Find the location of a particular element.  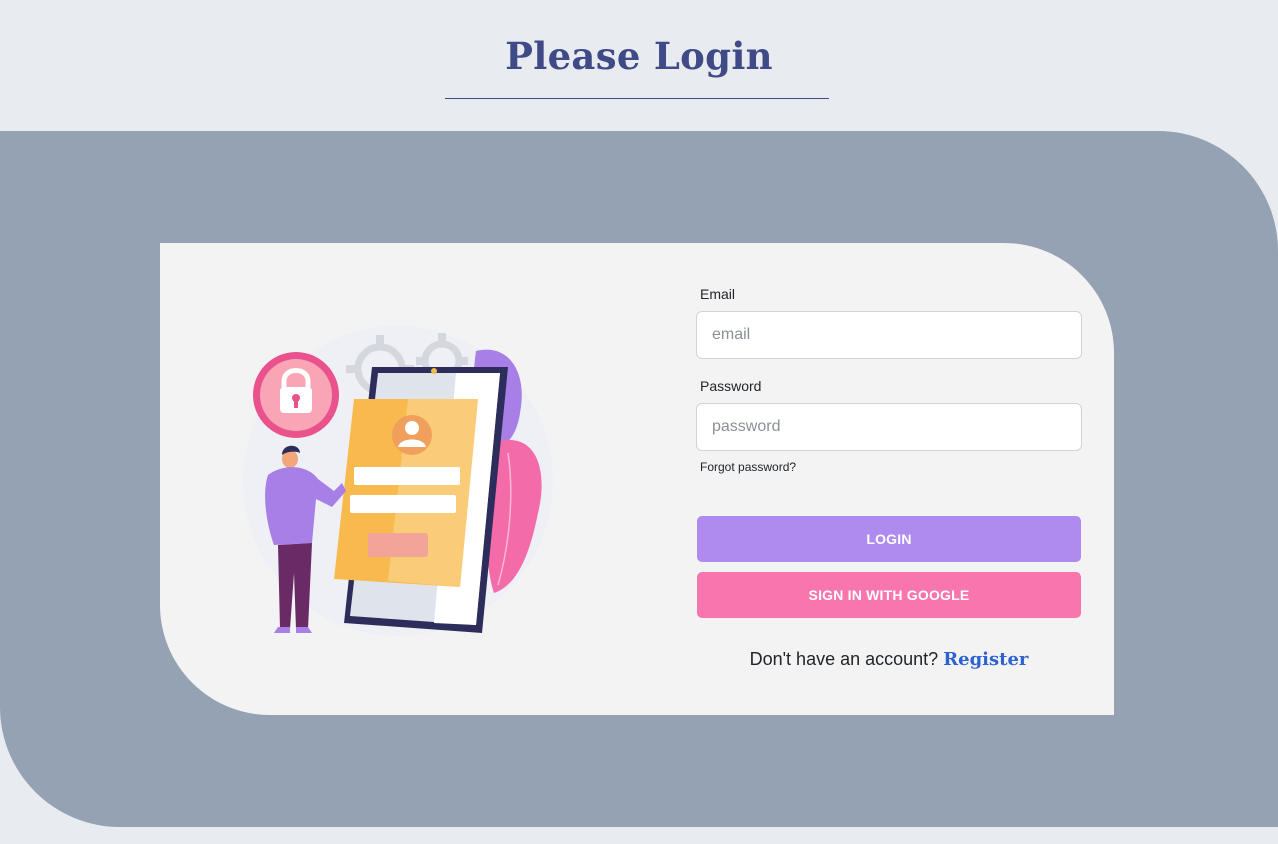

email-input is located at coordinates (889, 335).